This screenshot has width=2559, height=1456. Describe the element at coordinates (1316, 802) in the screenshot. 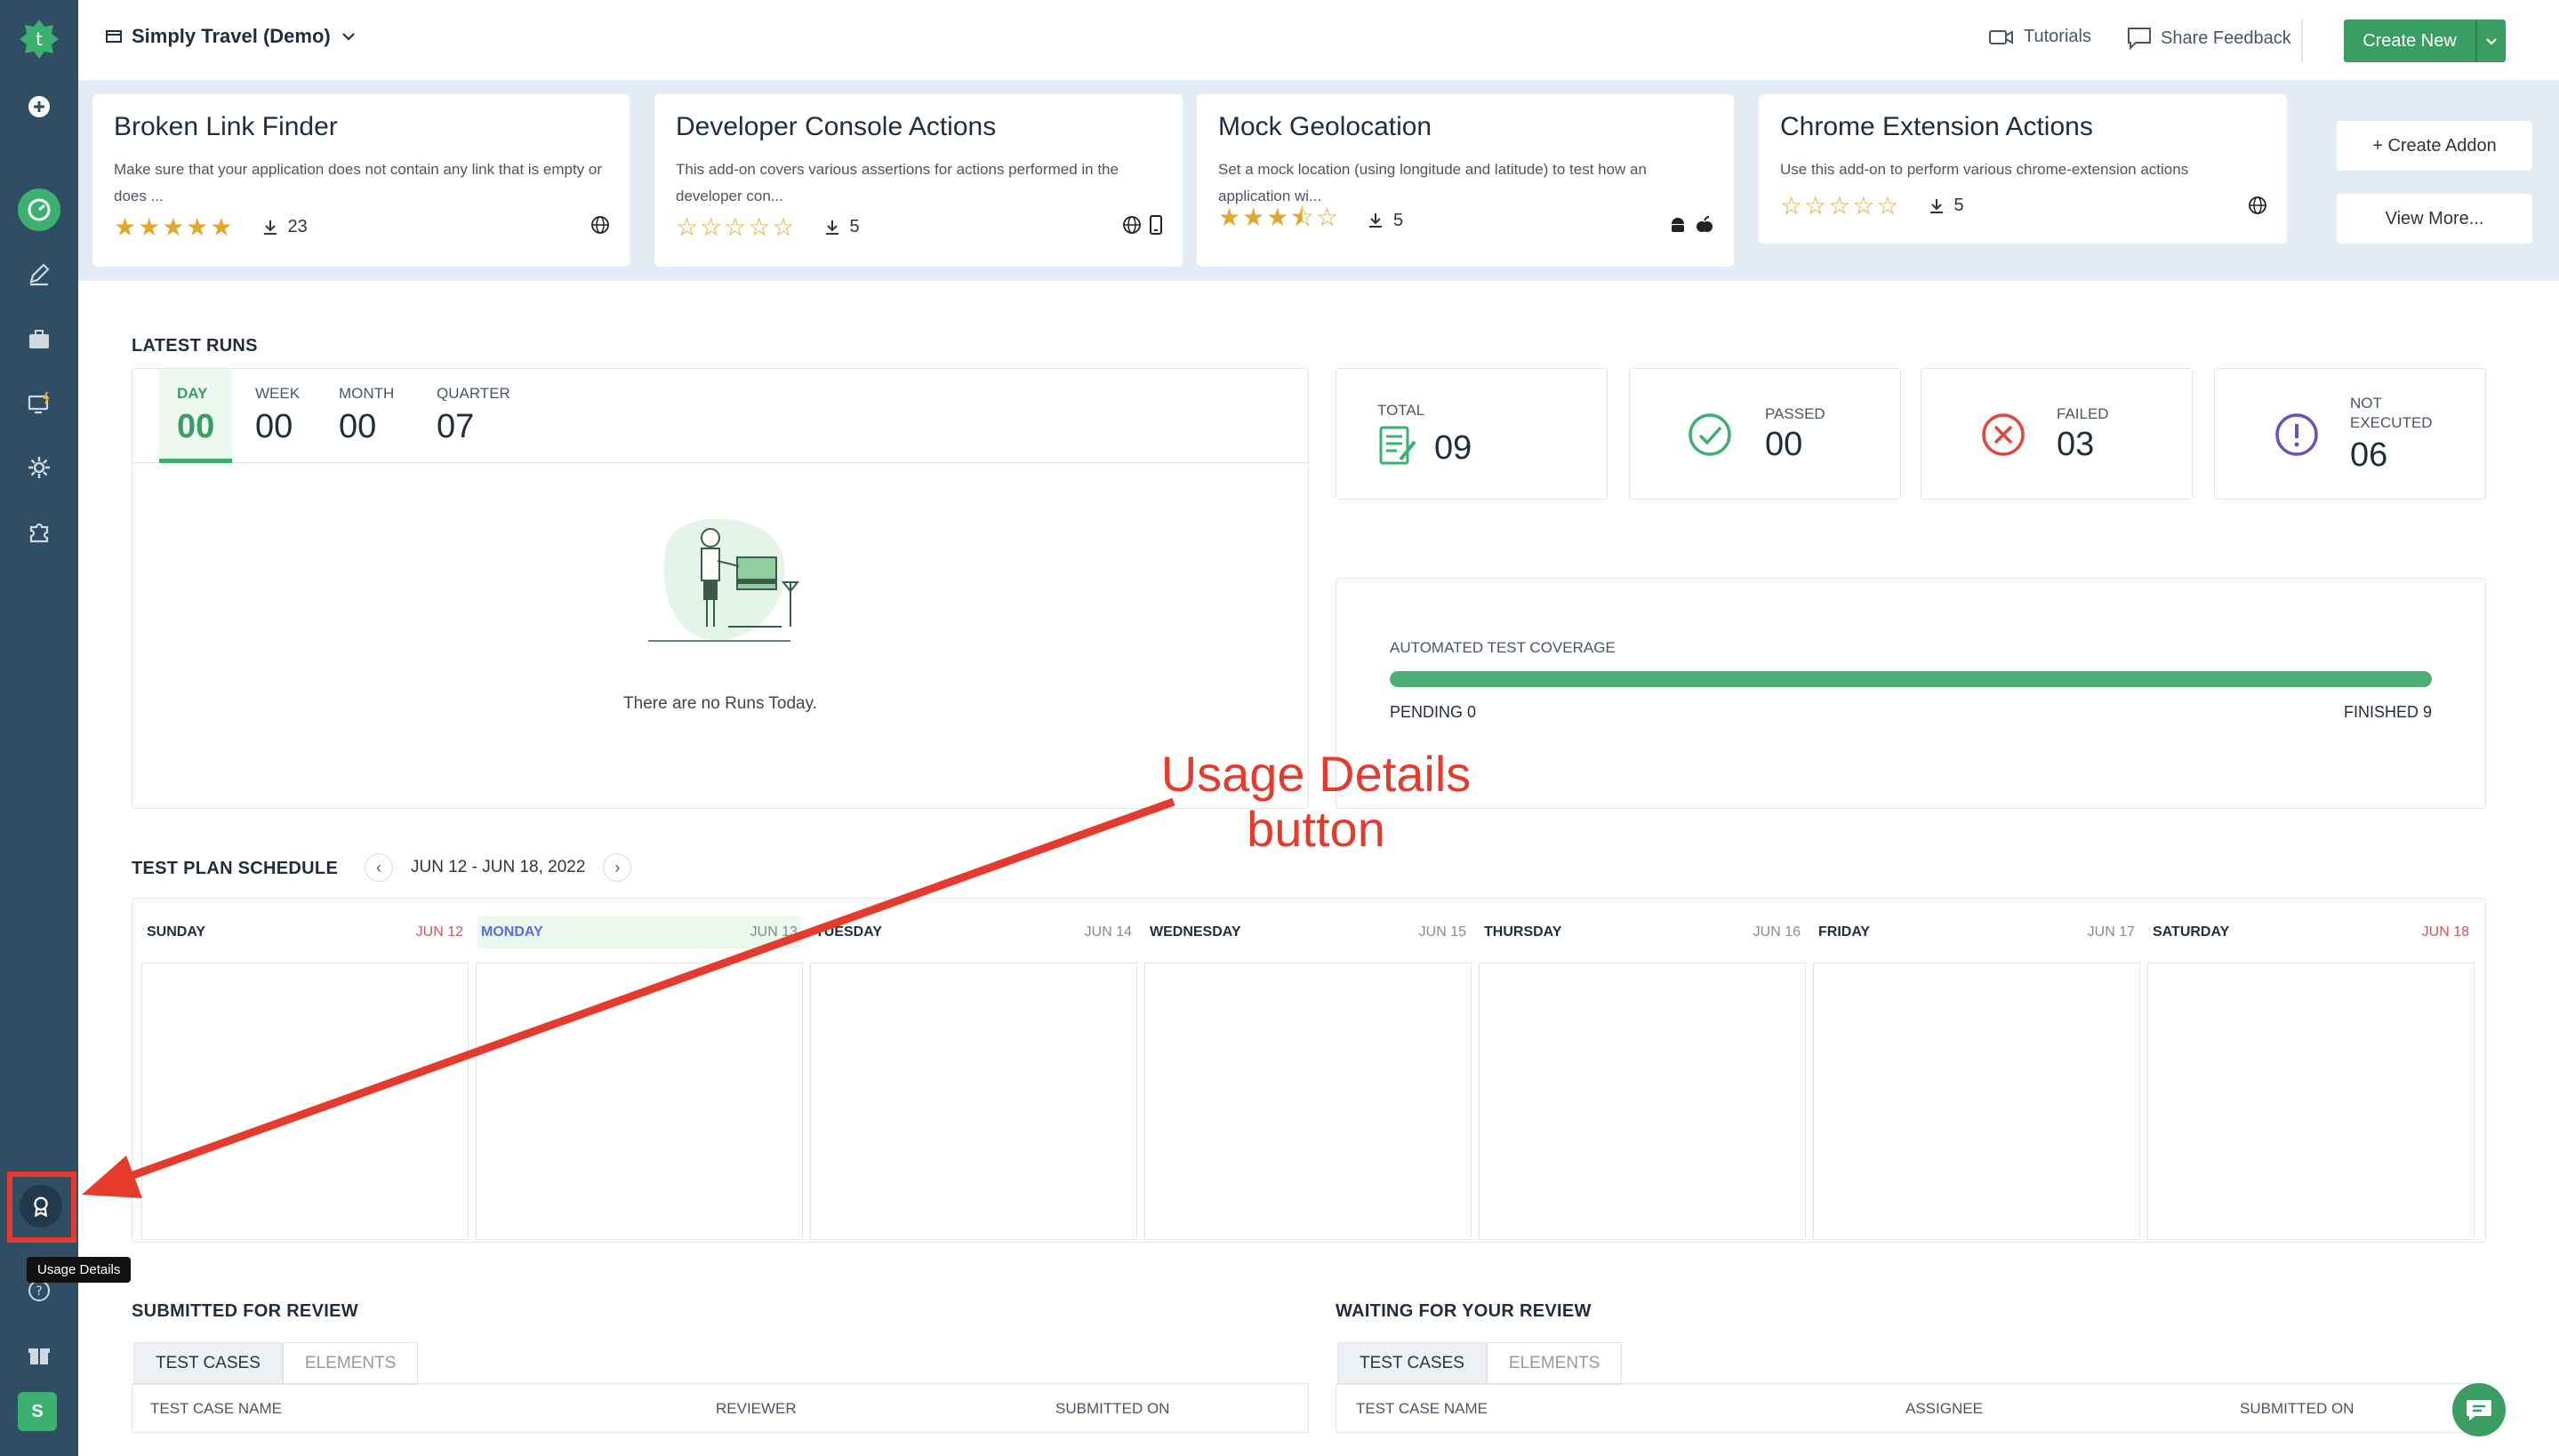

I see `annotation-label: Usage Details button` at that location.